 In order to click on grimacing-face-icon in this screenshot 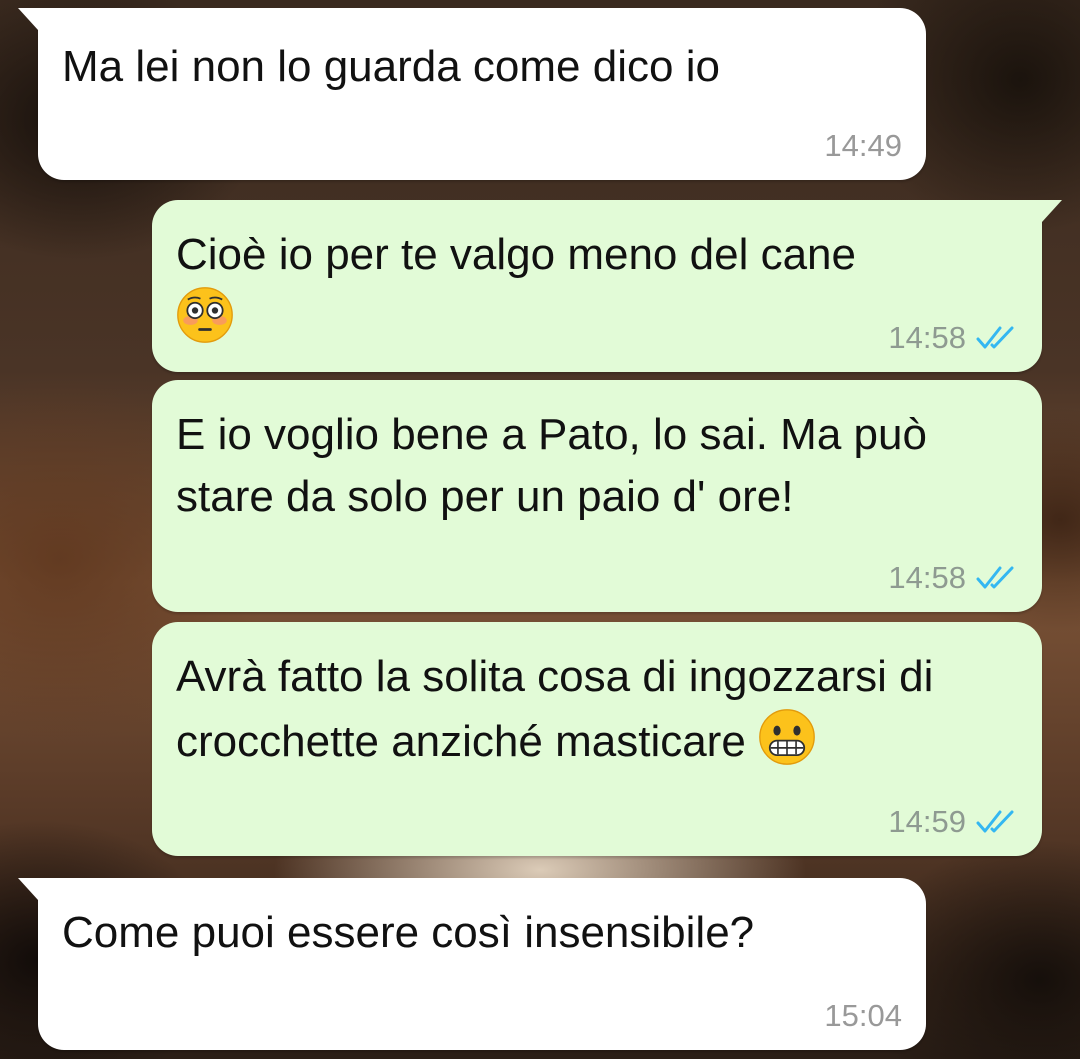, I will do `click(787, 737)`.